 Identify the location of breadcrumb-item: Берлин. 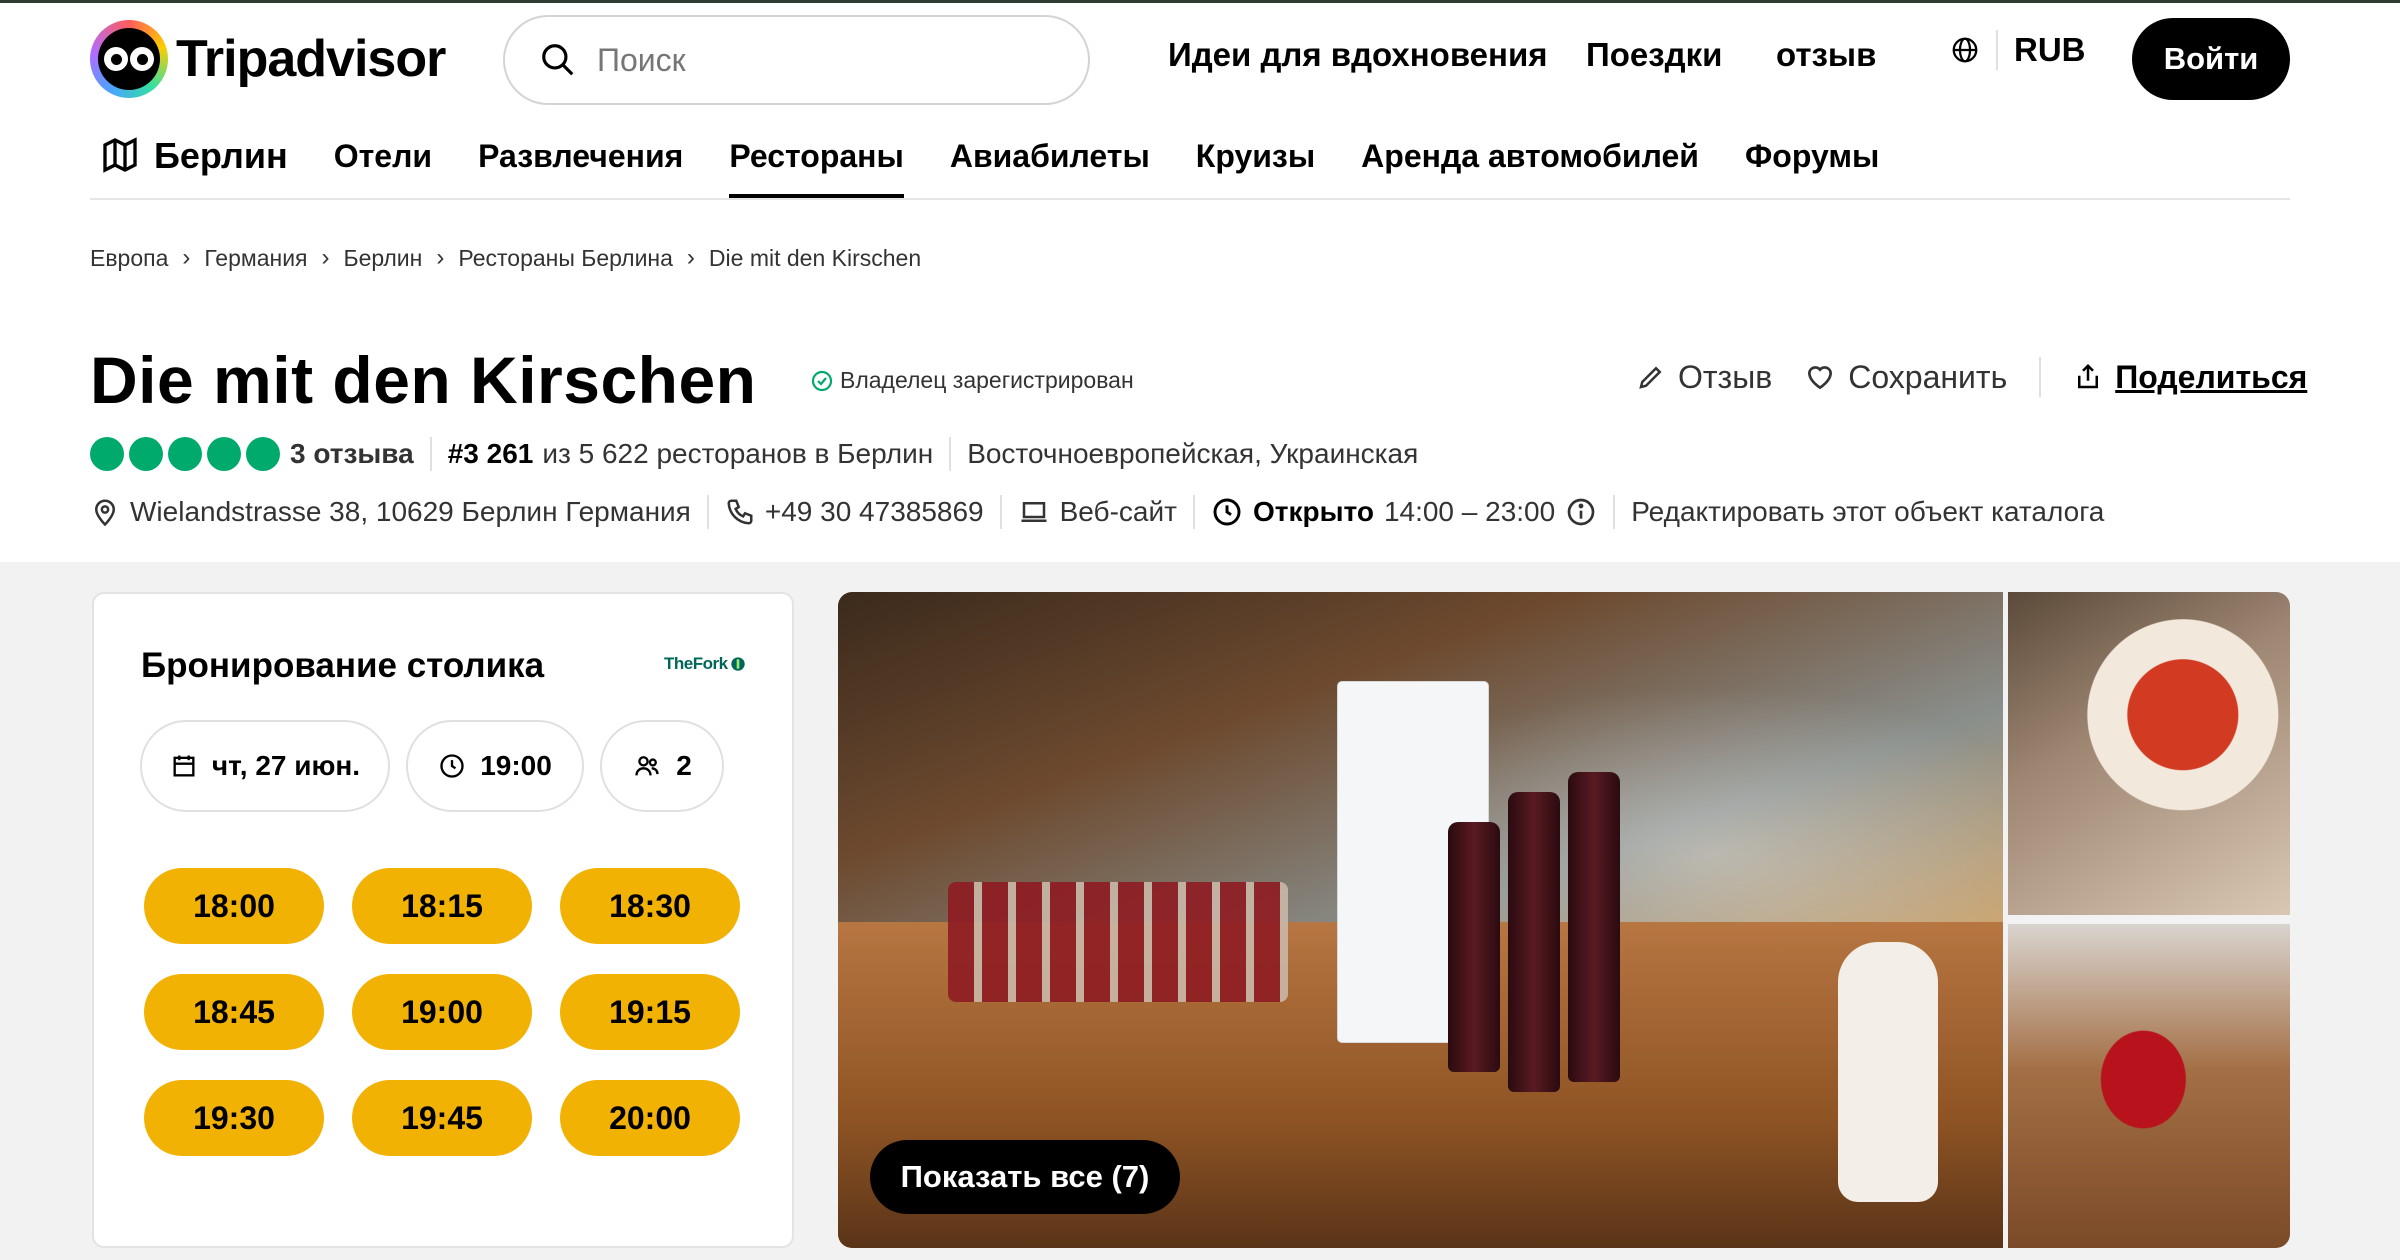
(383, 258).